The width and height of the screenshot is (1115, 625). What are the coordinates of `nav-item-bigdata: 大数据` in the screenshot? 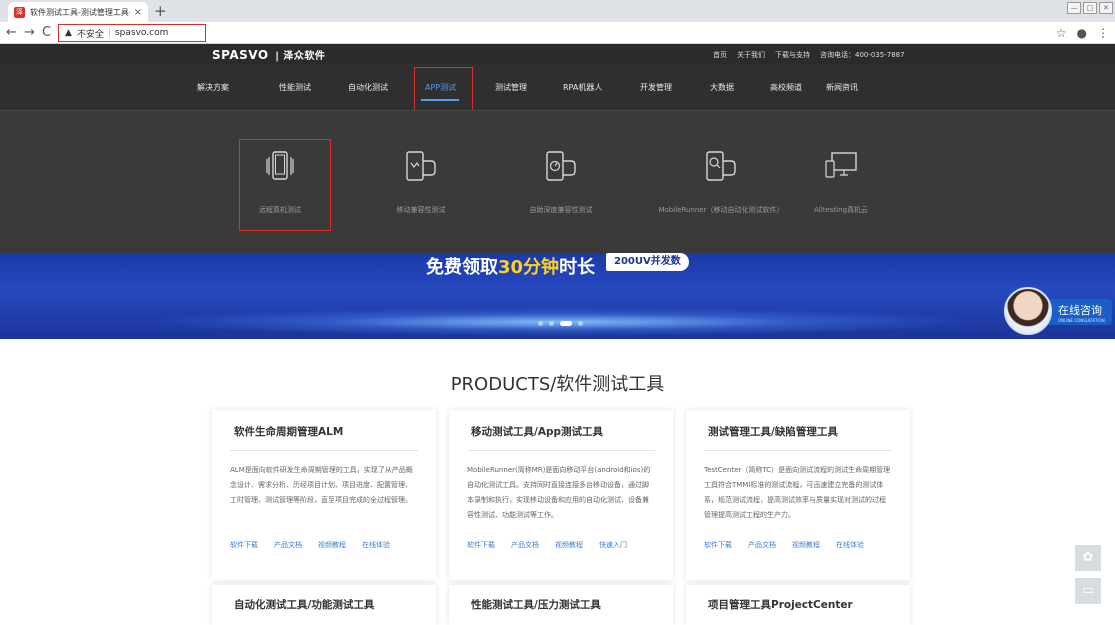 It's located at (722, 87).